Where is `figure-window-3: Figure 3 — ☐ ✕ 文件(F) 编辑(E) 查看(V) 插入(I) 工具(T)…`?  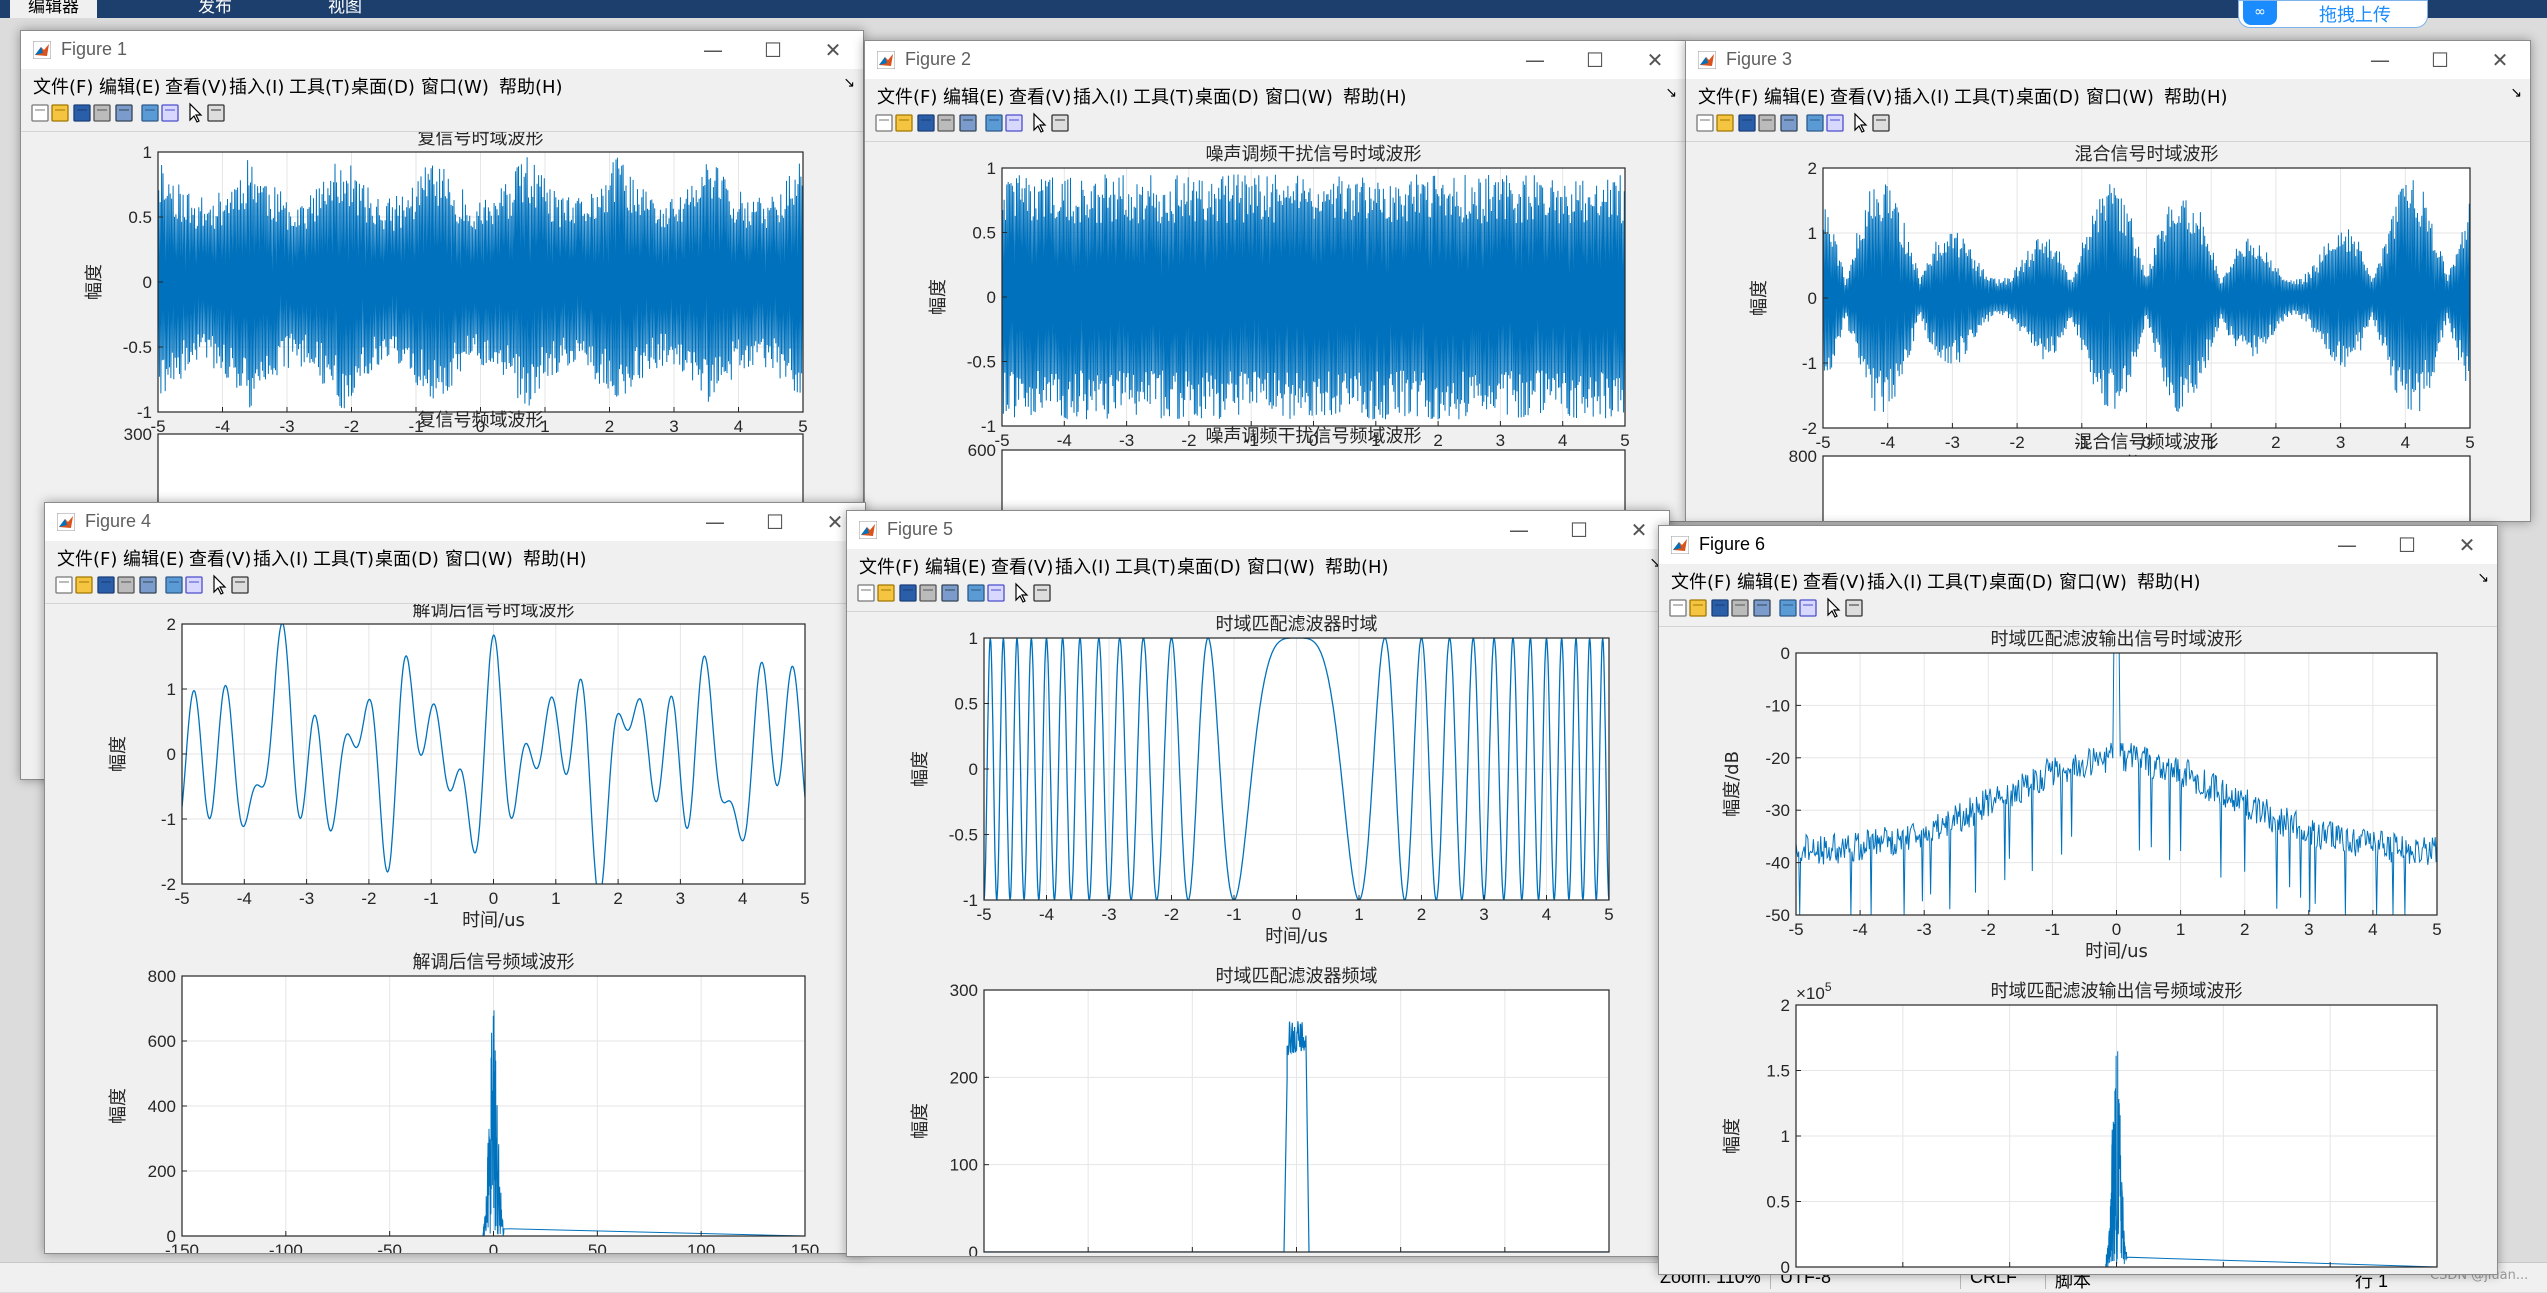 figure-window-3: Figure 3 — ☐ ✕ 文件(F) 编辑(E) 查看(V) 插入(I) 工具(T)… is located at coordinates (2108, 281).